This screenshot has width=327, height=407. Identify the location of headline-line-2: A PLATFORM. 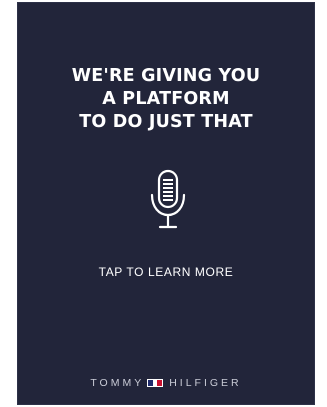
(166, 99).